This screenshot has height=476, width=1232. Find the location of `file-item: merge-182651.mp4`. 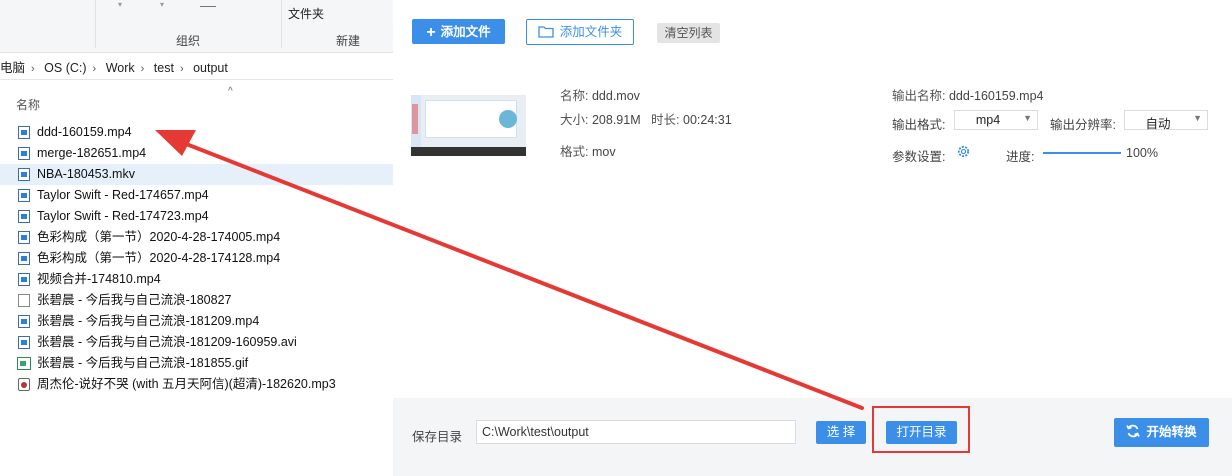

file-item: merge-182651.mp4 is located at coordinates (196, 153).